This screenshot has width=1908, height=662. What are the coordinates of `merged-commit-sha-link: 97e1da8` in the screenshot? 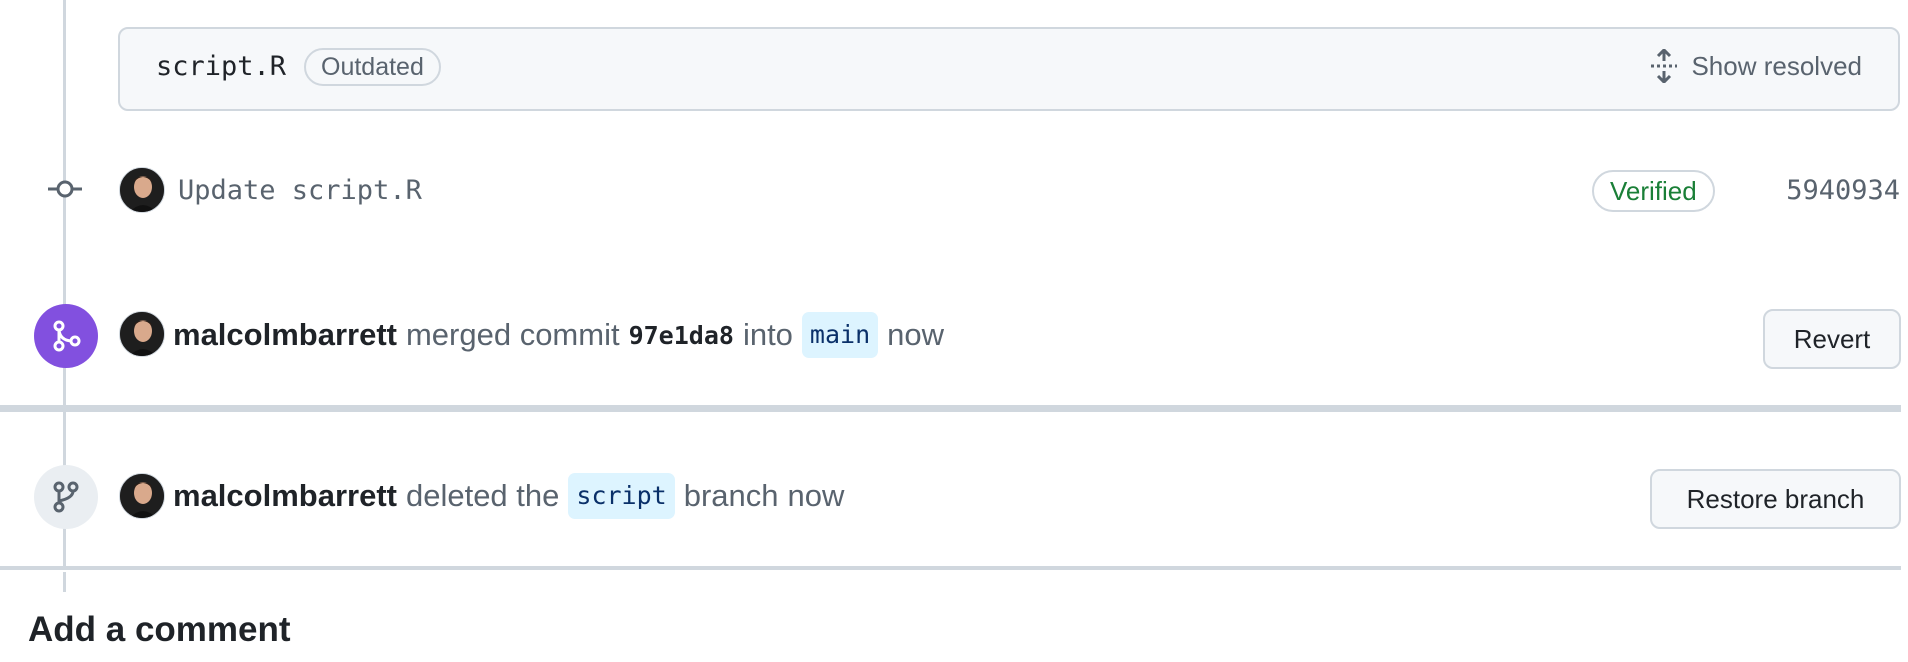 It's located at (681, 335).